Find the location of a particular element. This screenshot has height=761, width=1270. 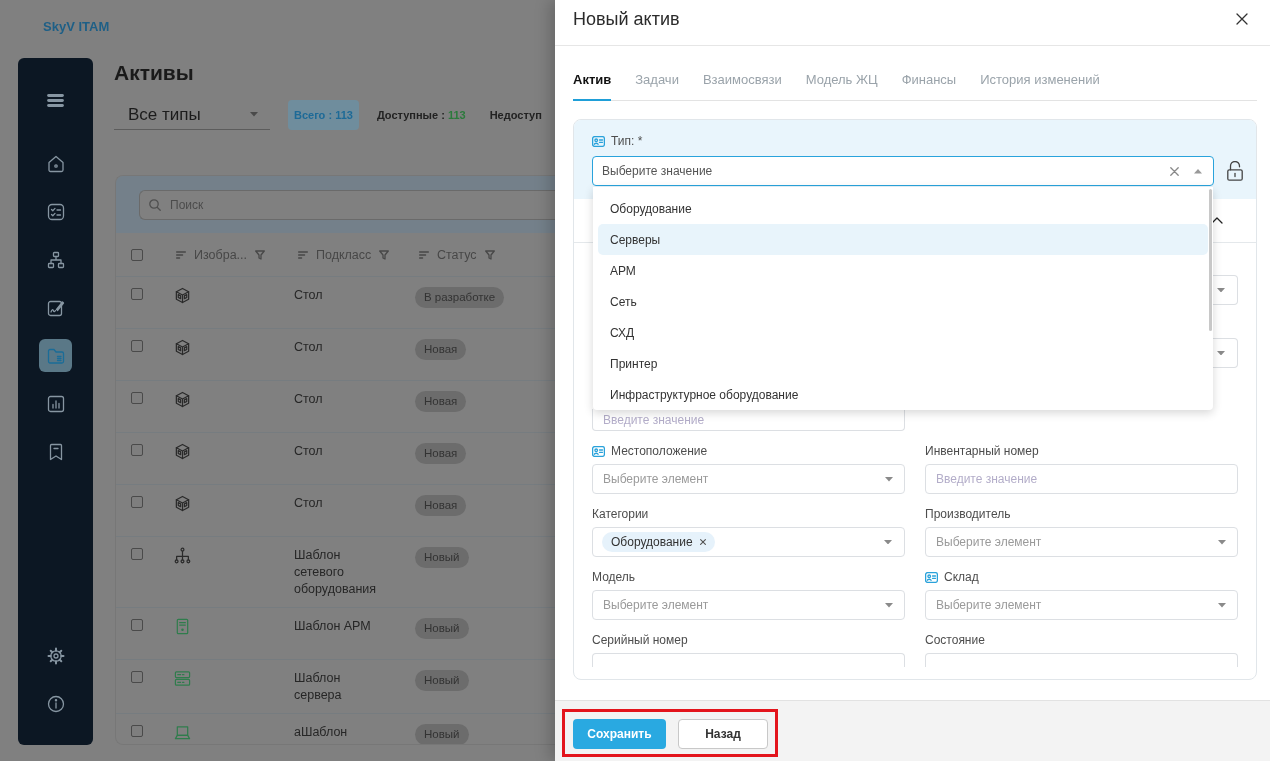

bar-chart-icon is located at coordinates (55, 403).